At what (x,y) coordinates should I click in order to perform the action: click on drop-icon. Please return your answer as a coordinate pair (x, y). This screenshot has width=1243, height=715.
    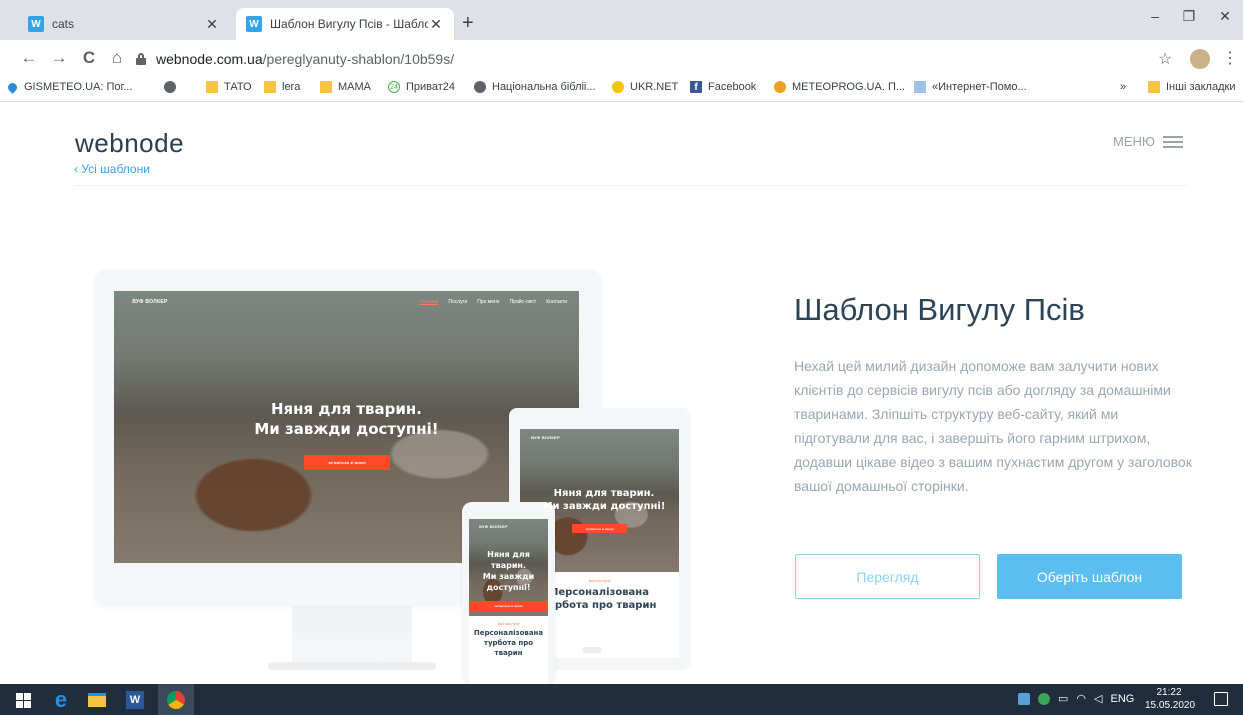
    Looking at the image, I should click on (12, 87).